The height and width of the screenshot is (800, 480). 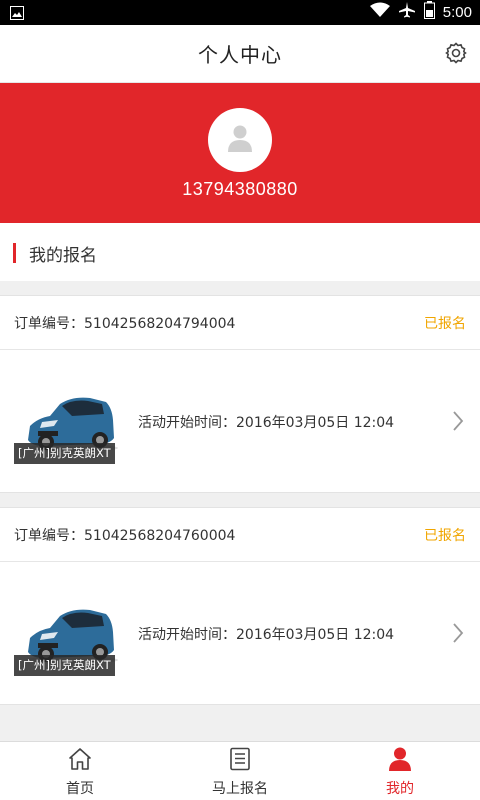 What do you see at coordinates (379, 12) in the screenshot?
I see `wifi-icon` at bounding box center [379, 12].